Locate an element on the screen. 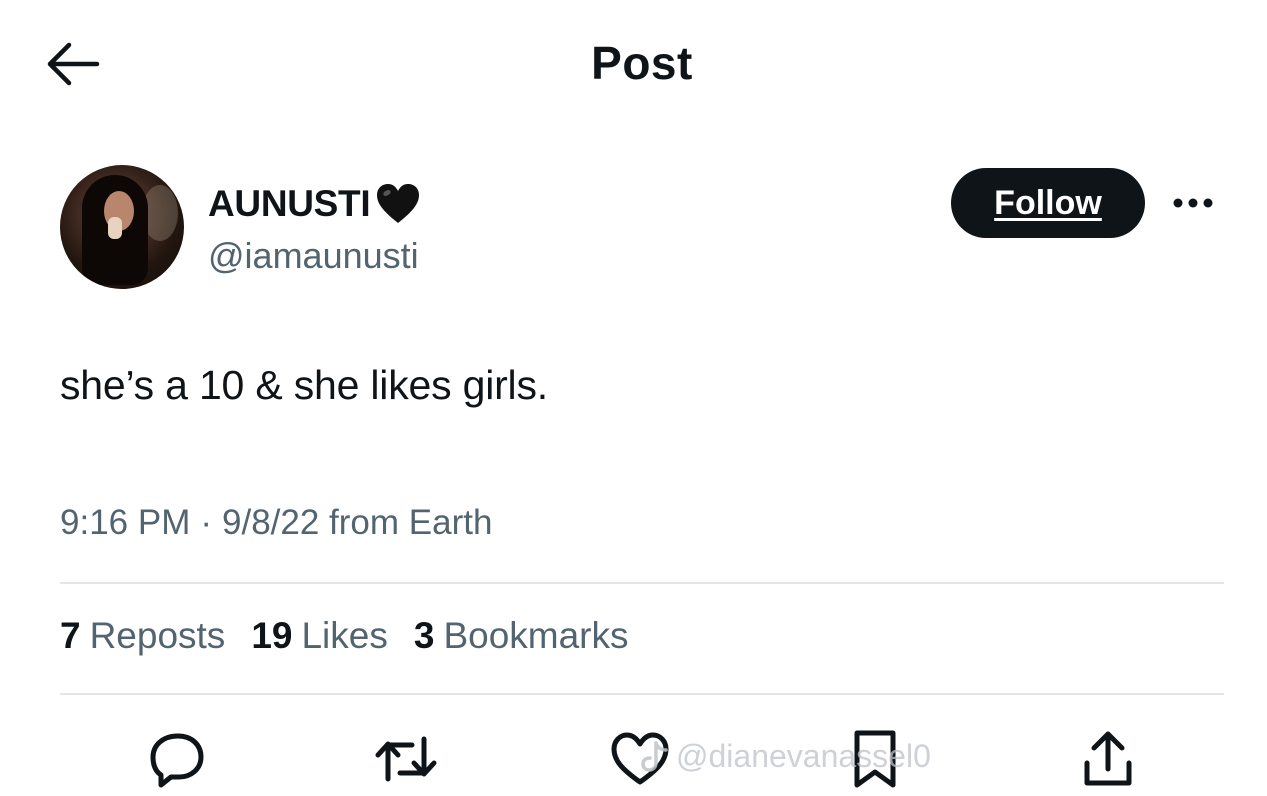  share-upload-icon is located at coordinates (1108, 758).